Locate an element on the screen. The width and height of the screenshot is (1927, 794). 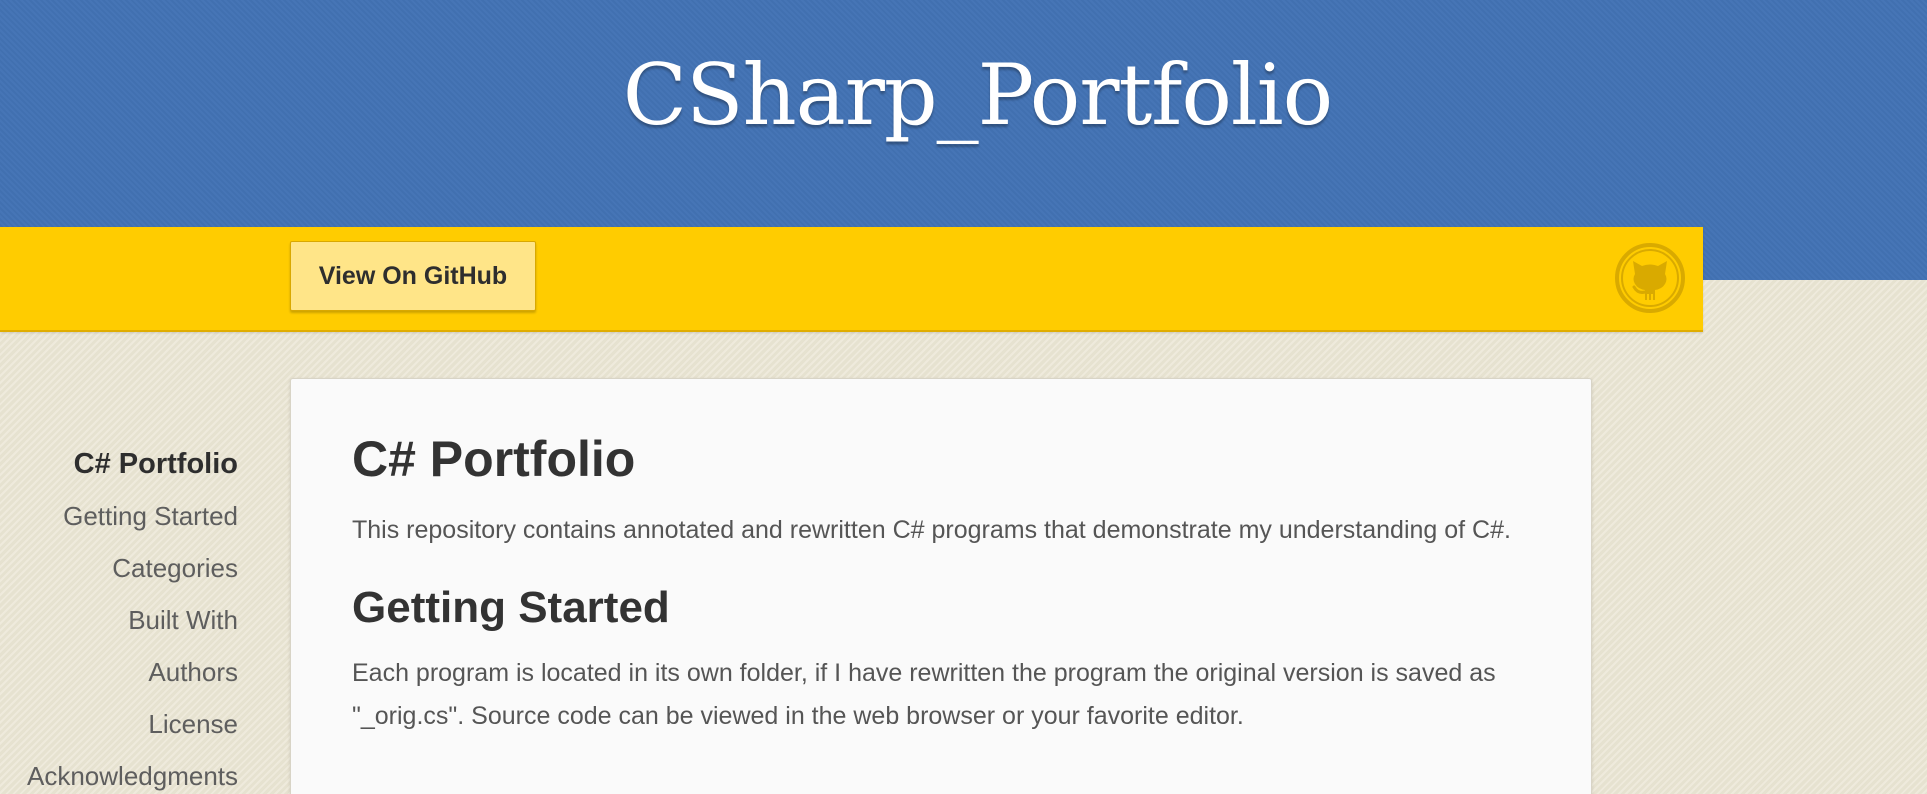
site-title: CSharp_Portfolio is located at coordinates (977, 95).